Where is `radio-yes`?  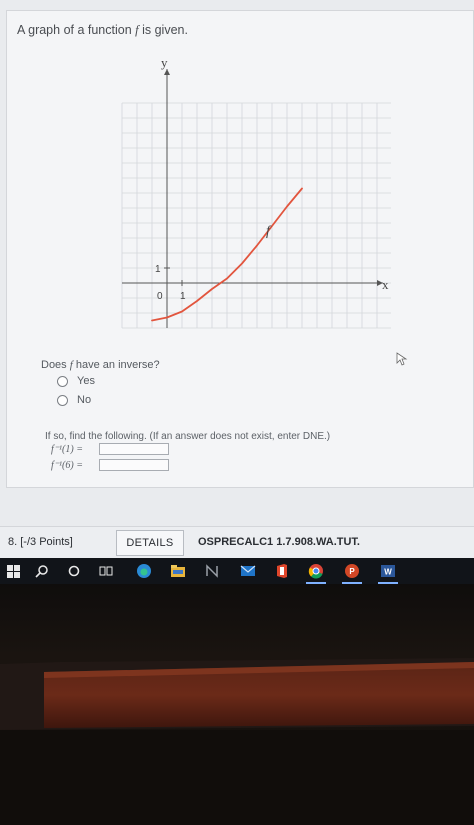 radio-yes is located at coordinates (62, 381).